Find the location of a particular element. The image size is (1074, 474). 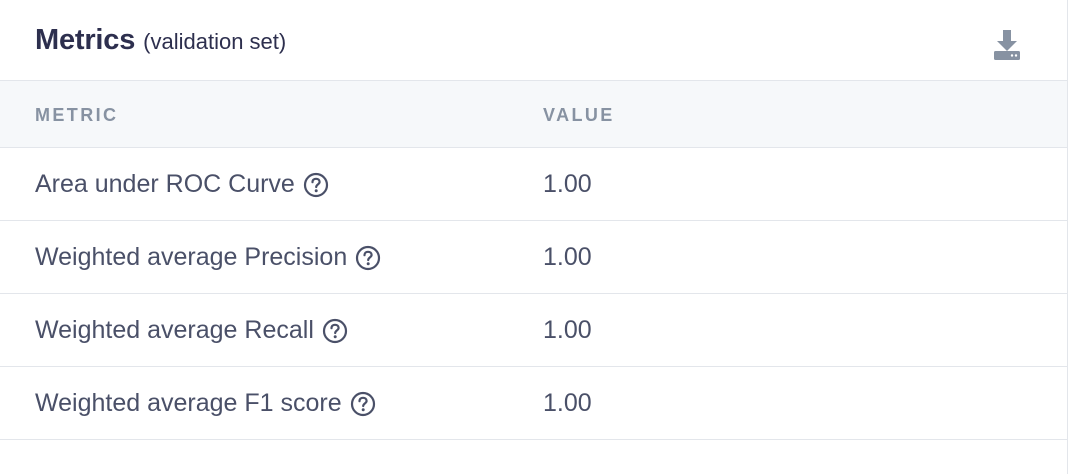

table-header: METRIC VALUE is located at coordinates (533, 114).